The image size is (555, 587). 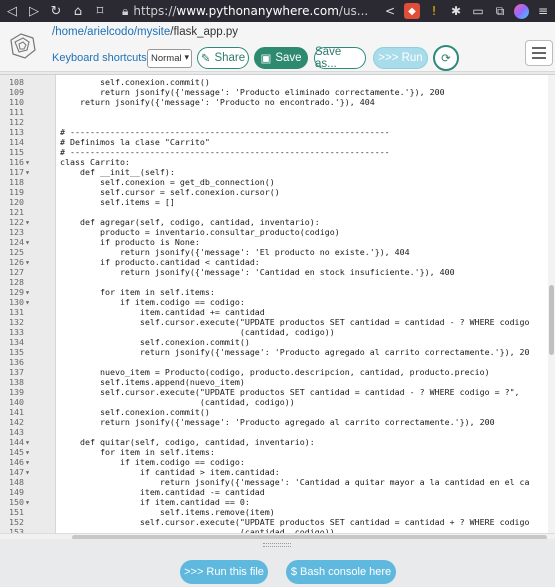 I want to click on code-line: 119 self.cursor = self.conexion.cursor(), so click(x=277, y=192).